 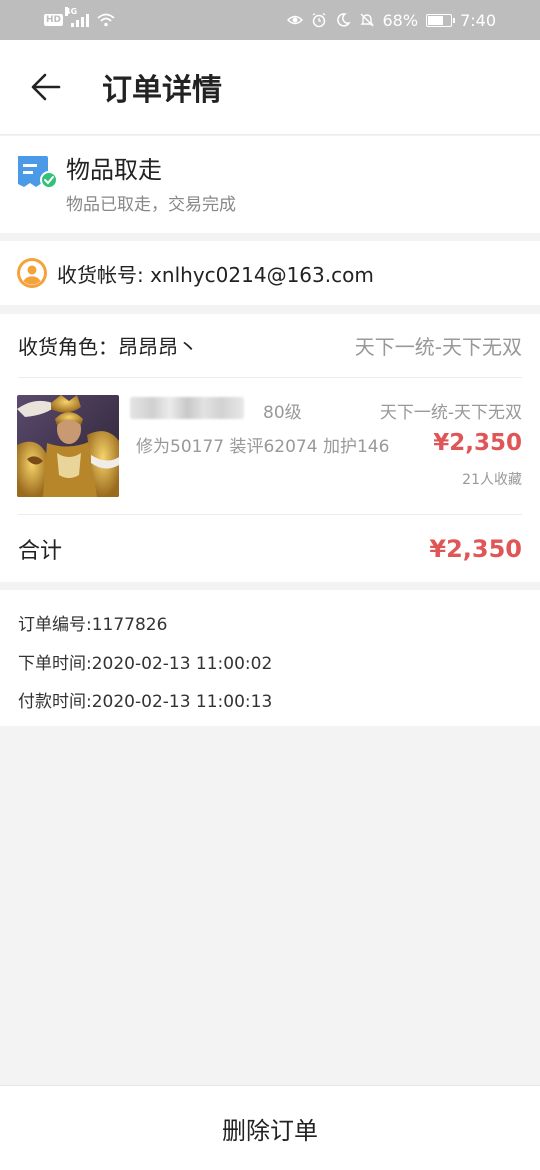 What do you see at coordinates (145, 702) in the screenshot?
I see `payment-time: 付款时间:2020-02-13 11:00:13` at bounding box center [145, 702].